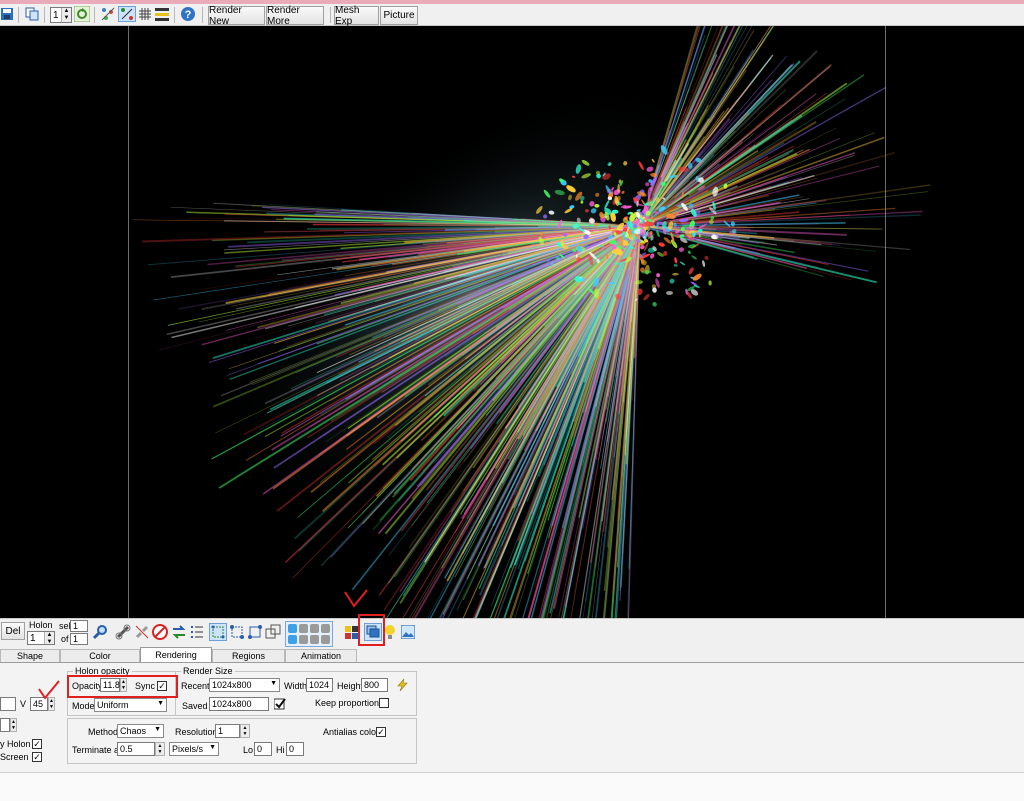 Image resolution: width=1024 pixels, height=801 pixels. Describe the element at coordinates (103, 732) in the screenshot. I see `method-label: Method` at that location.